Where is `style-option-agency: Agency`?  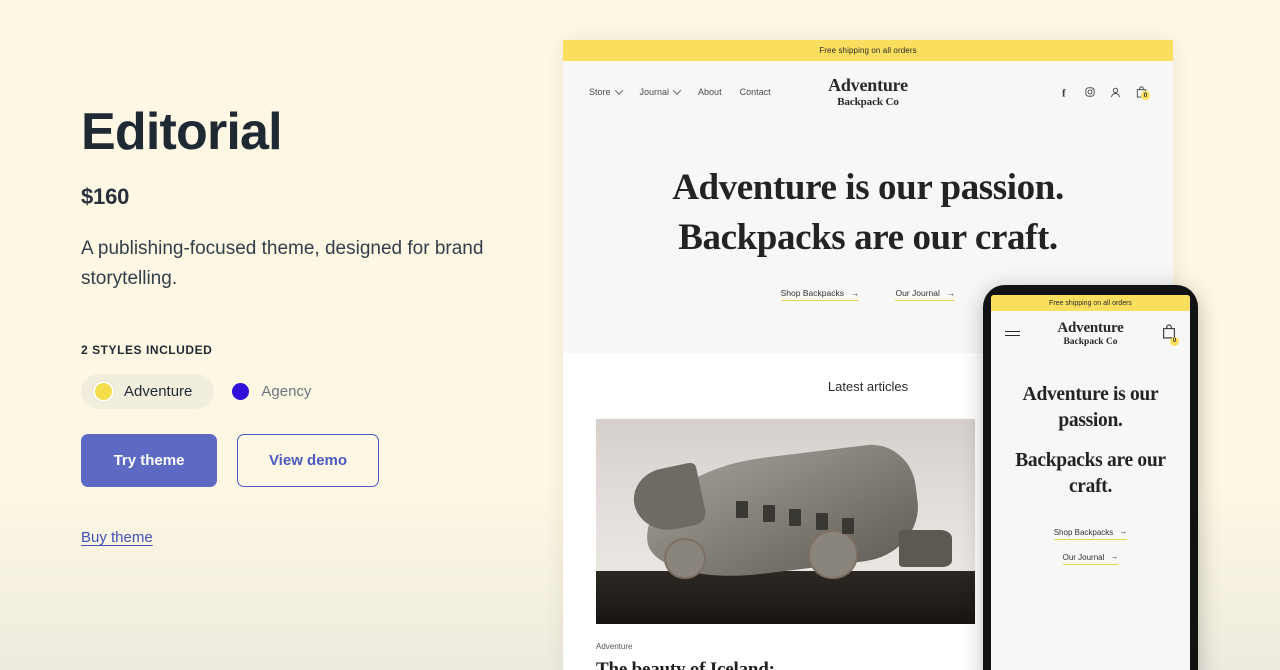 style-option-agency: Agency is located at coordinates (275, 391).